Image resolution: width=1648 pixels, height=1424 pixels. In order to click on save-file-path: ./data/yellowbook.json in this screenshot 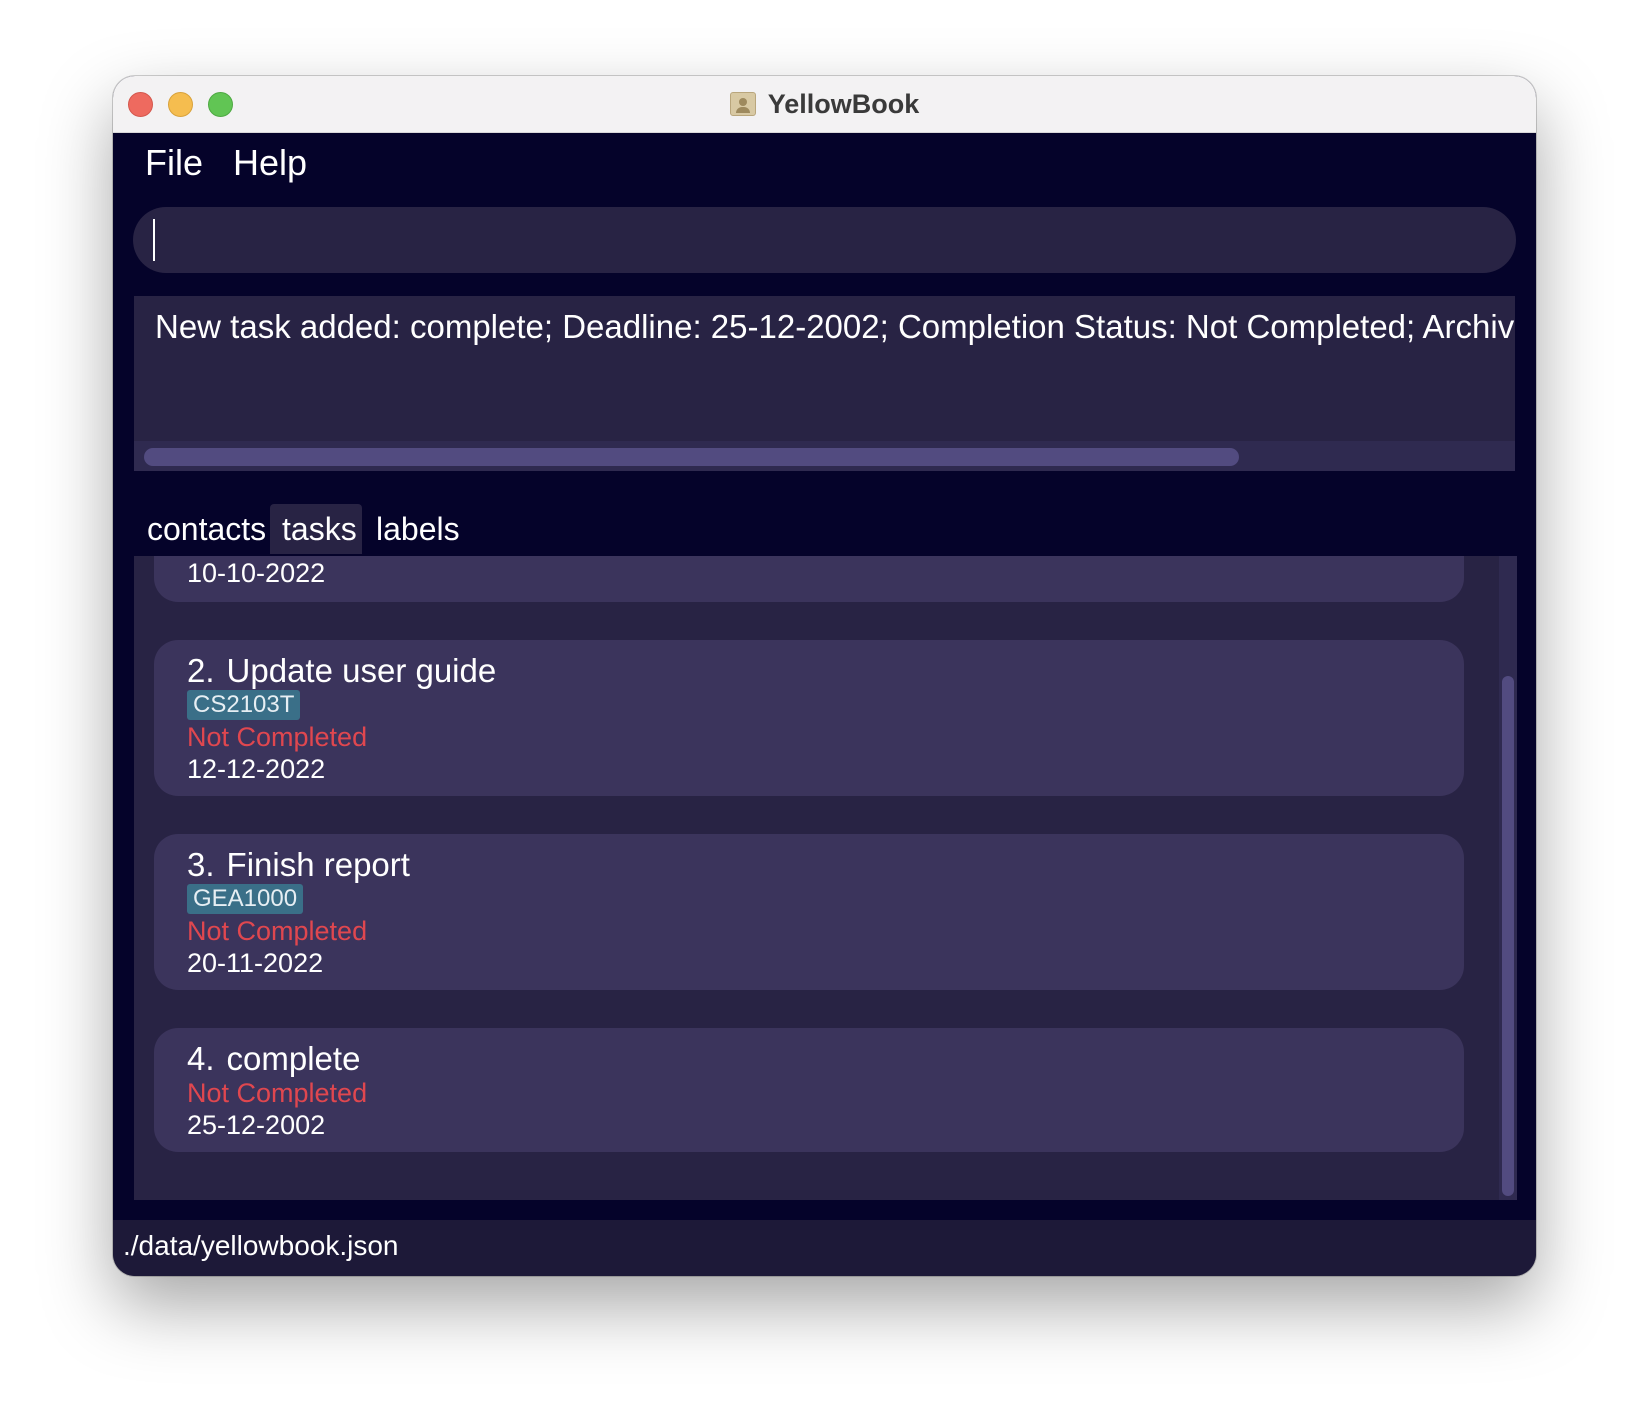, I will do `click(261, 1245)`.